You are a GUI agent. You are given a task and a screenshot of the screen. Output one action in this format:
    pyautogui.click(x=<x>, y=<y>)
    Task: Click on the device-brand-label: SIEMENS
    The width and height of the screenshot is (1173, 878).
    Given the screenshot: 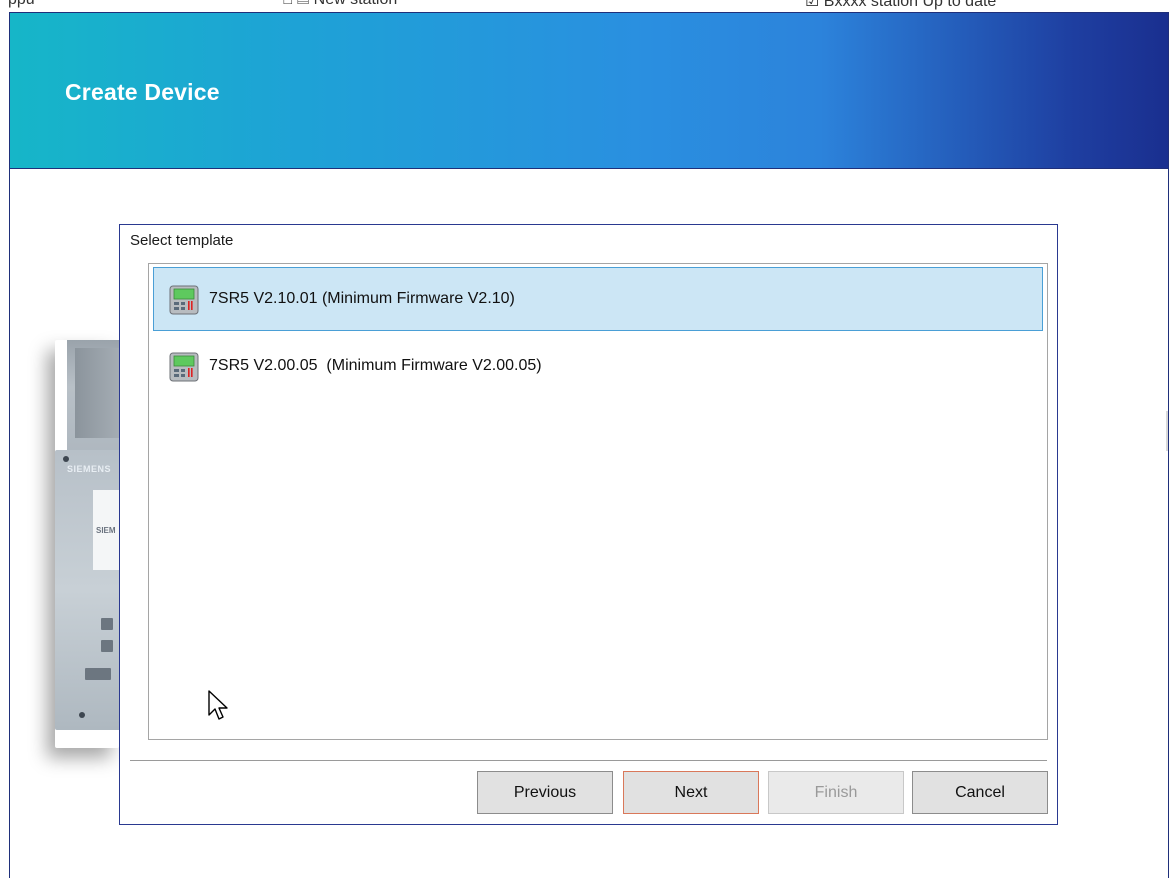 What is the action you would take?
    pyautogui.click(x=89, y=469)
    